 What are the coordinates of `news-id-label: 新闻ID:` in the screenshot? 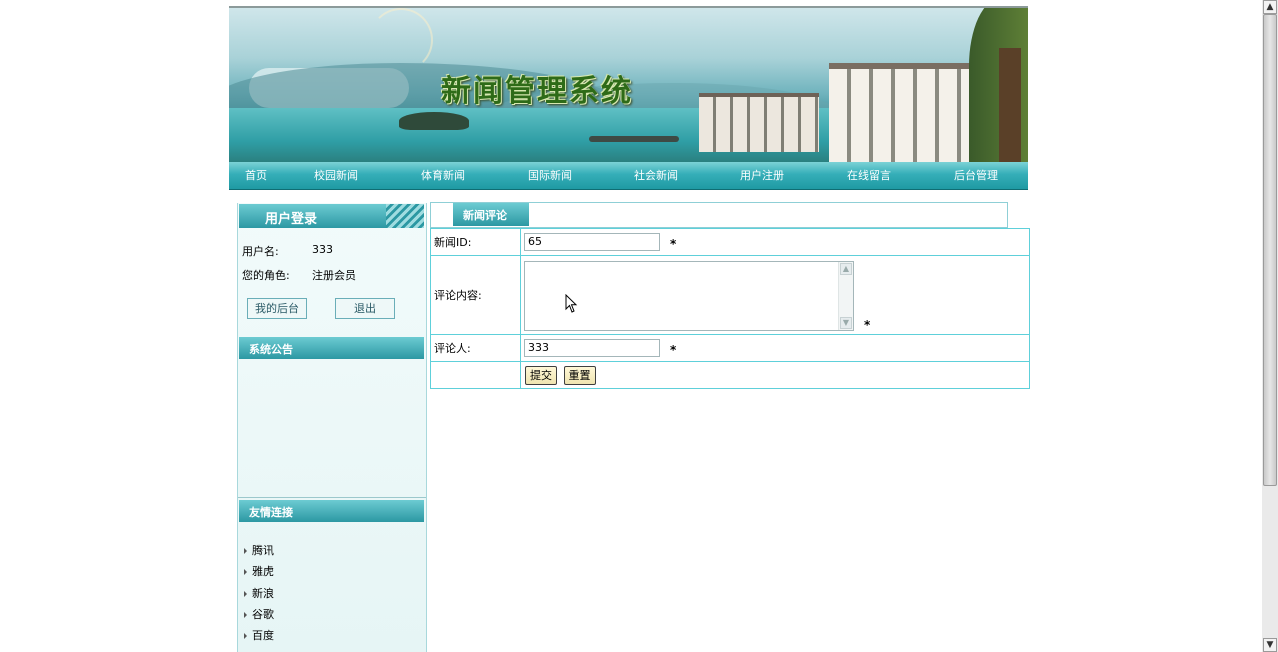 It's located at (475, 242).